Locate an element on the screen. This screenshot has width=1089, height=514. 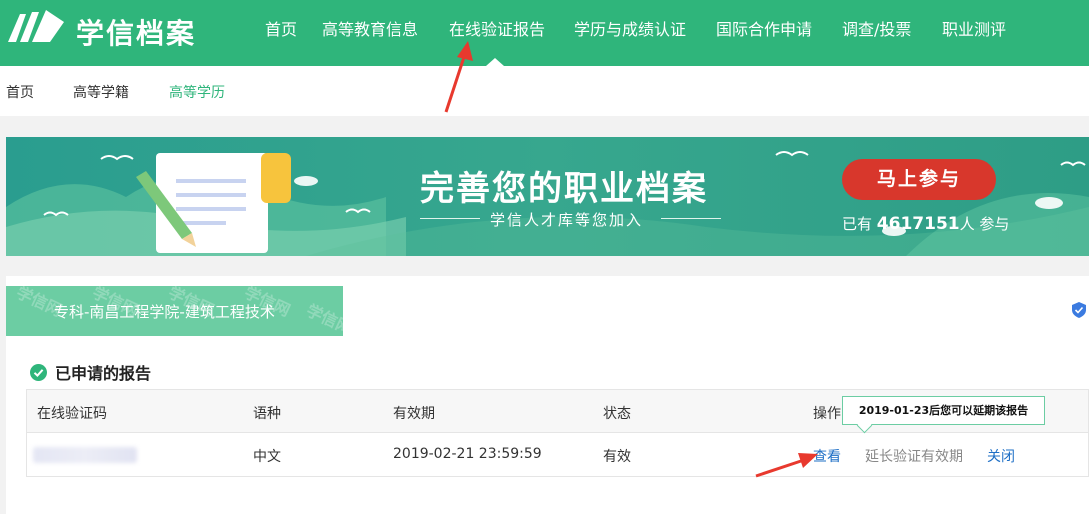
school-name: 专科-南昌工程学院-建筑工程技术 is located at coordinates (164, 312).